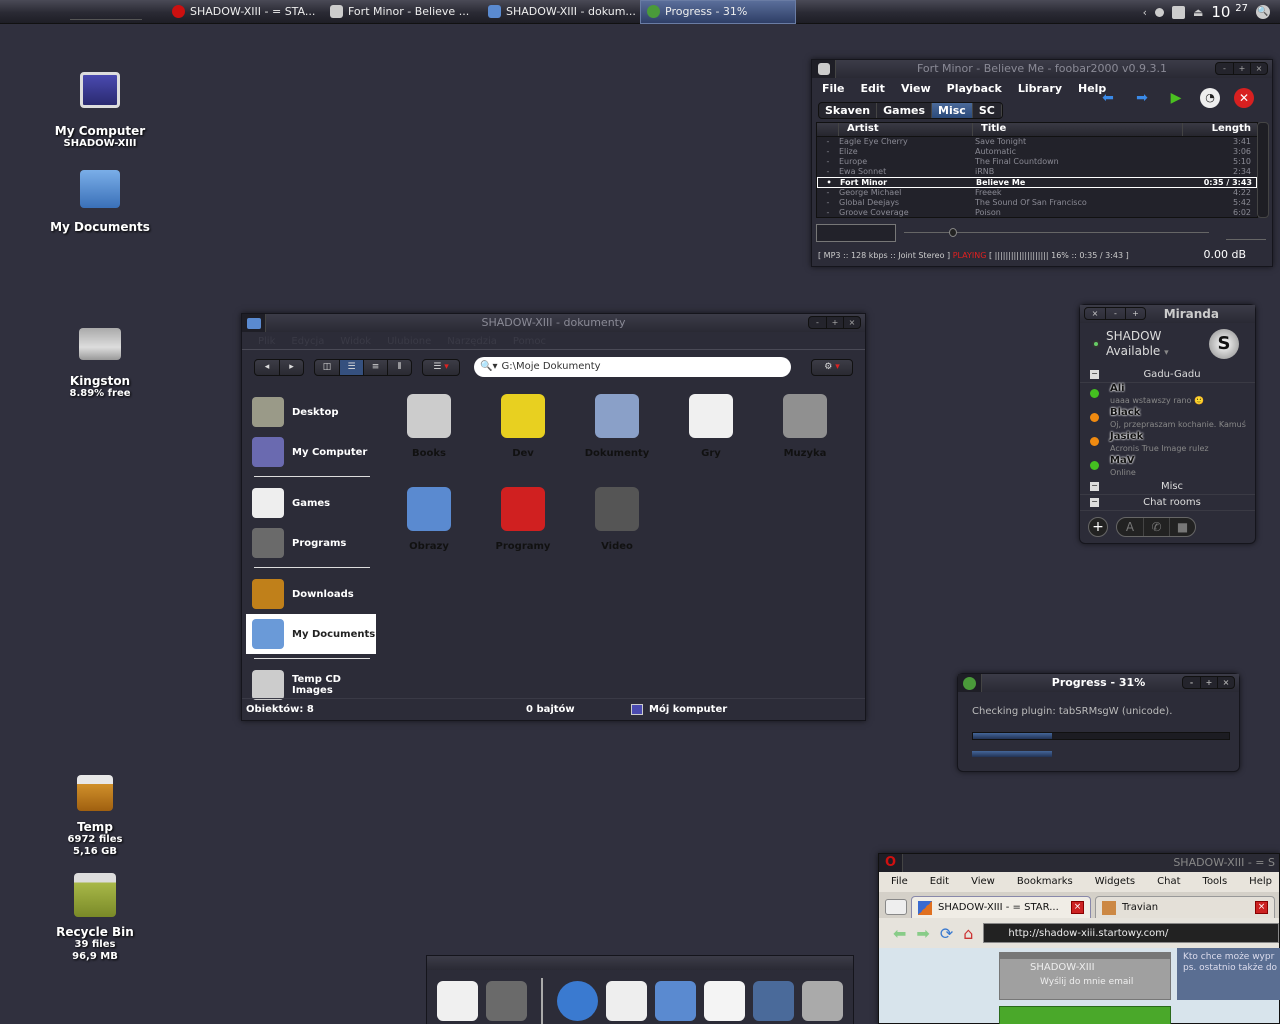  Describe the element at coordinates (429, 518) in the screenshot. I see `folder-obrazy: Obrazy` at that location.